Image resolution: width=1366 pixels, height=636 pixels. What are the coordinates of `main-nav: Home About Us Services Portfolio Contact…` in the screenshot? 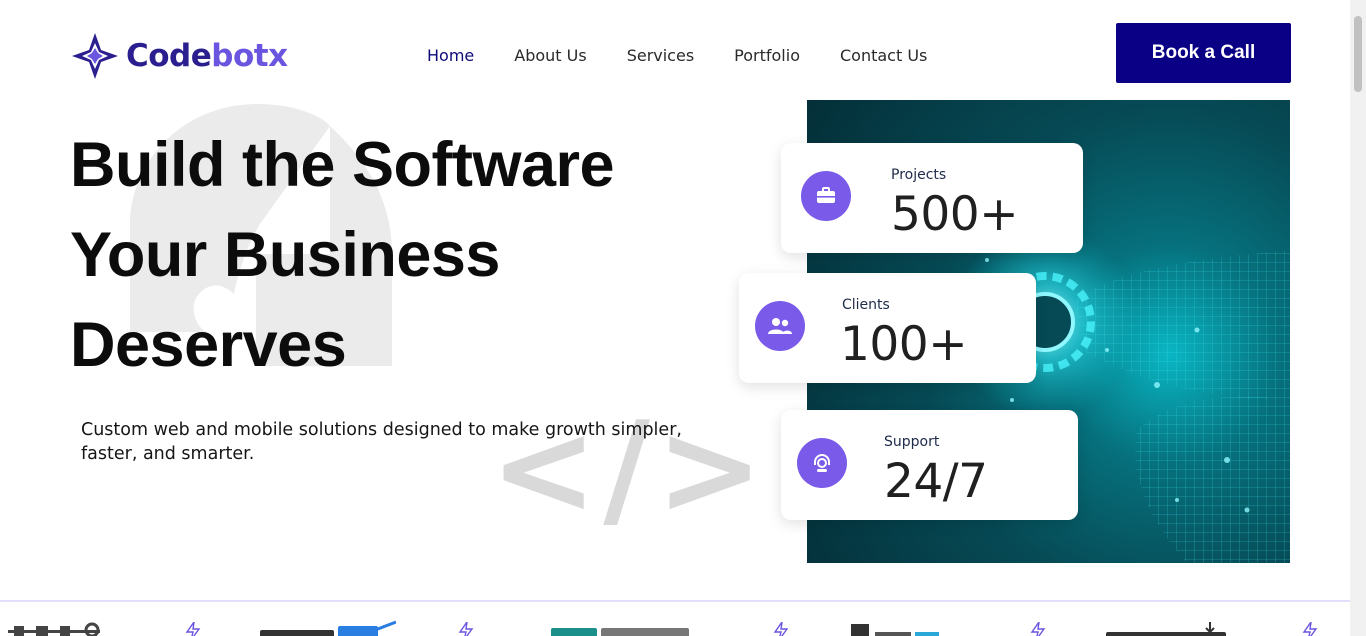 It's located at (677, 55).